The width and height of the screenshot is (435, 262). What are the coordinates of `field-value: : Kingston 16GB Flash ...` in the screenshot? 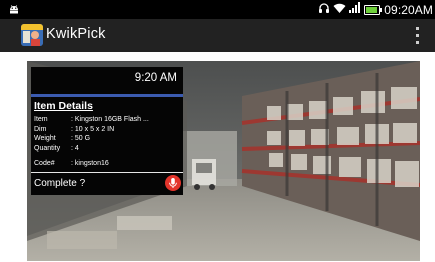 It's located at (110, 119).